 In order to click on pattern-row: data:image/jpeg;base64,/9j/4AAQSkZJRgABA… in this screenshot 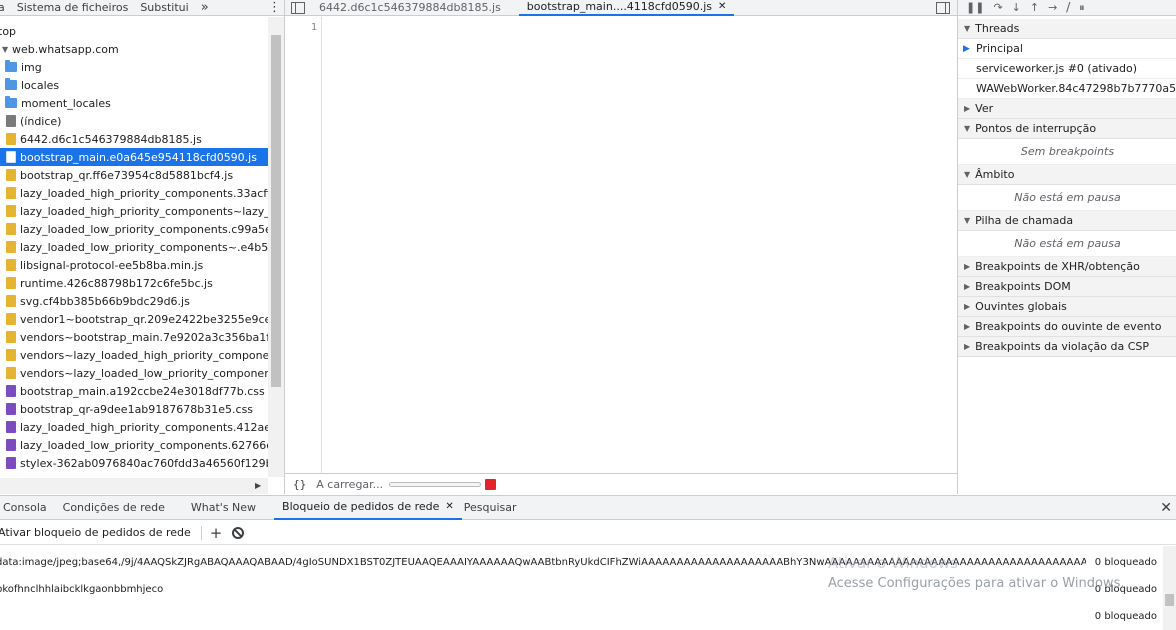, I will do `click(581, 562)`.